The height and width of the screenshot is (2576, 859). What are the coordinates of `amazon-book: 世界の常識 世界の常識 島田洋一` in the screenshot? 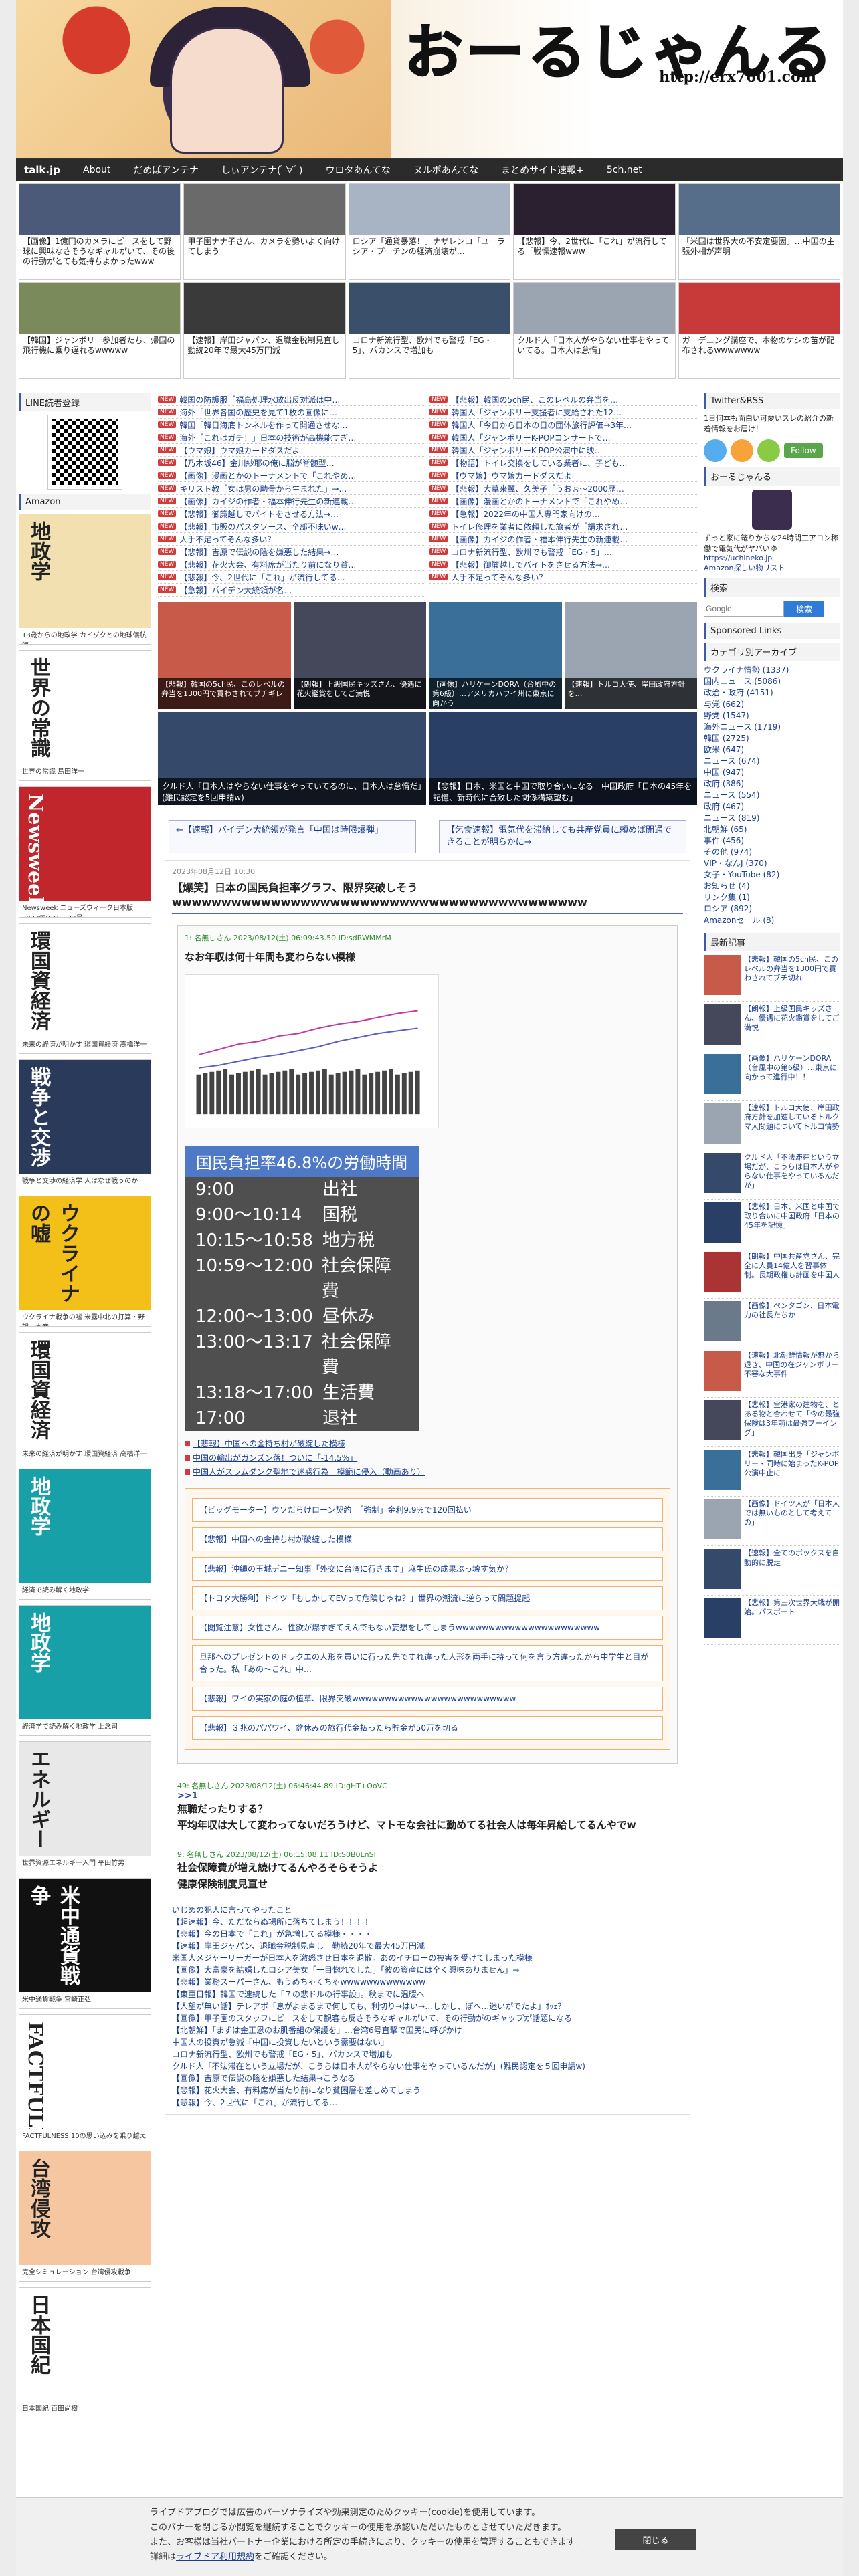 It's located at (85, 716).